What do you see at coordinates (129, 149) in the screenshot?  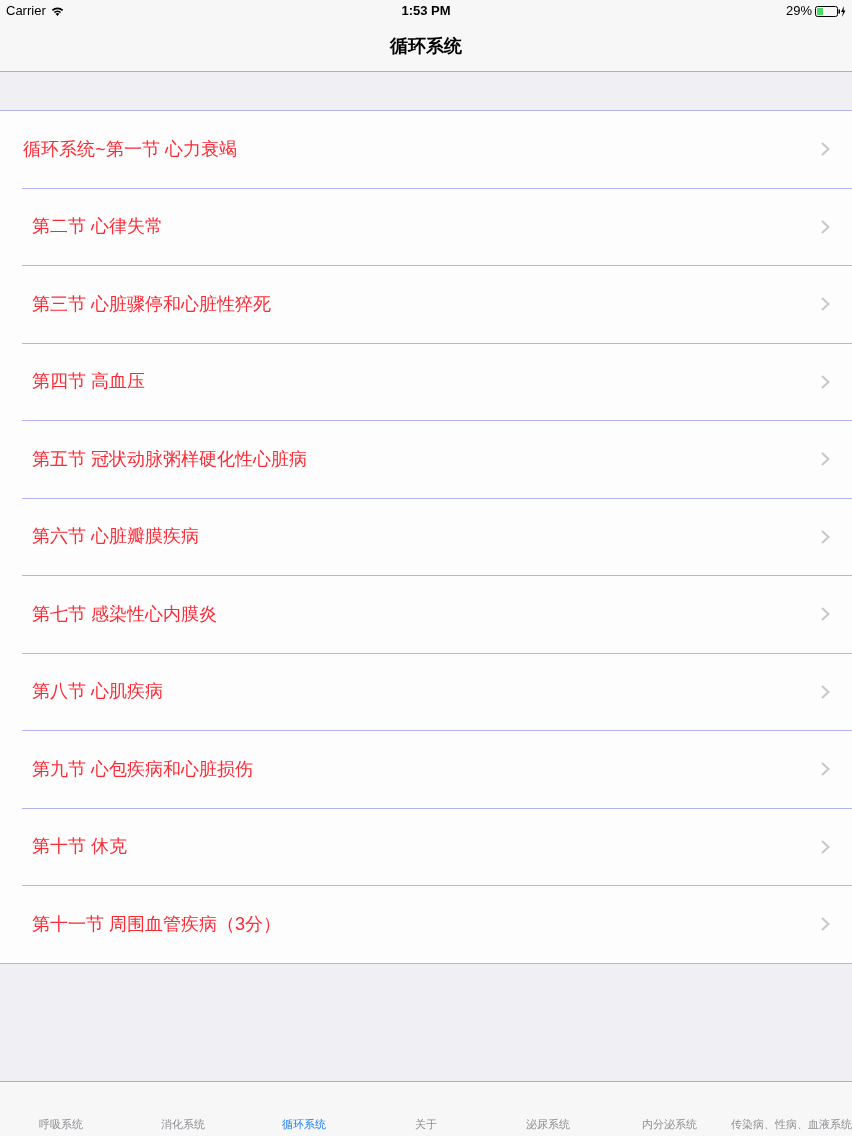 I see `row-label: 循环系统~第一节 心力衰竭` at bounding box center [129, 149].